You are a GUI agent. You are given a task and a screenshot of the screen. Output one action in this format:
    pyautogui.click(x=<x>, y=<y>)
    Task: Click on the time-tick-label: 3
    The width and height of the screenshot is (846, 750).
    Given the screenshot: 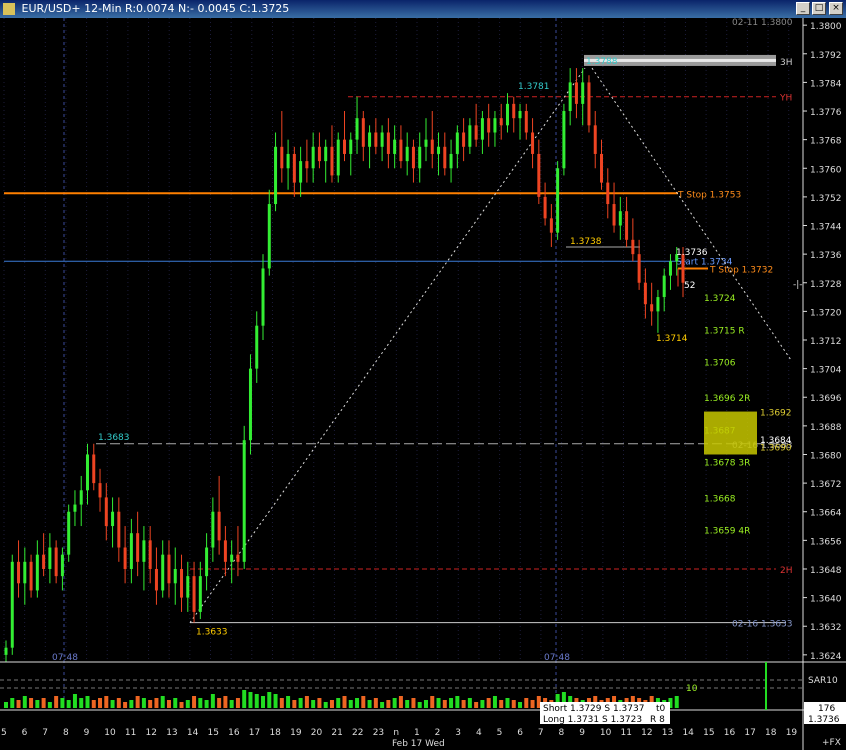 What is the action you would take?
    pyautogui.click(x=458, y=733)
    